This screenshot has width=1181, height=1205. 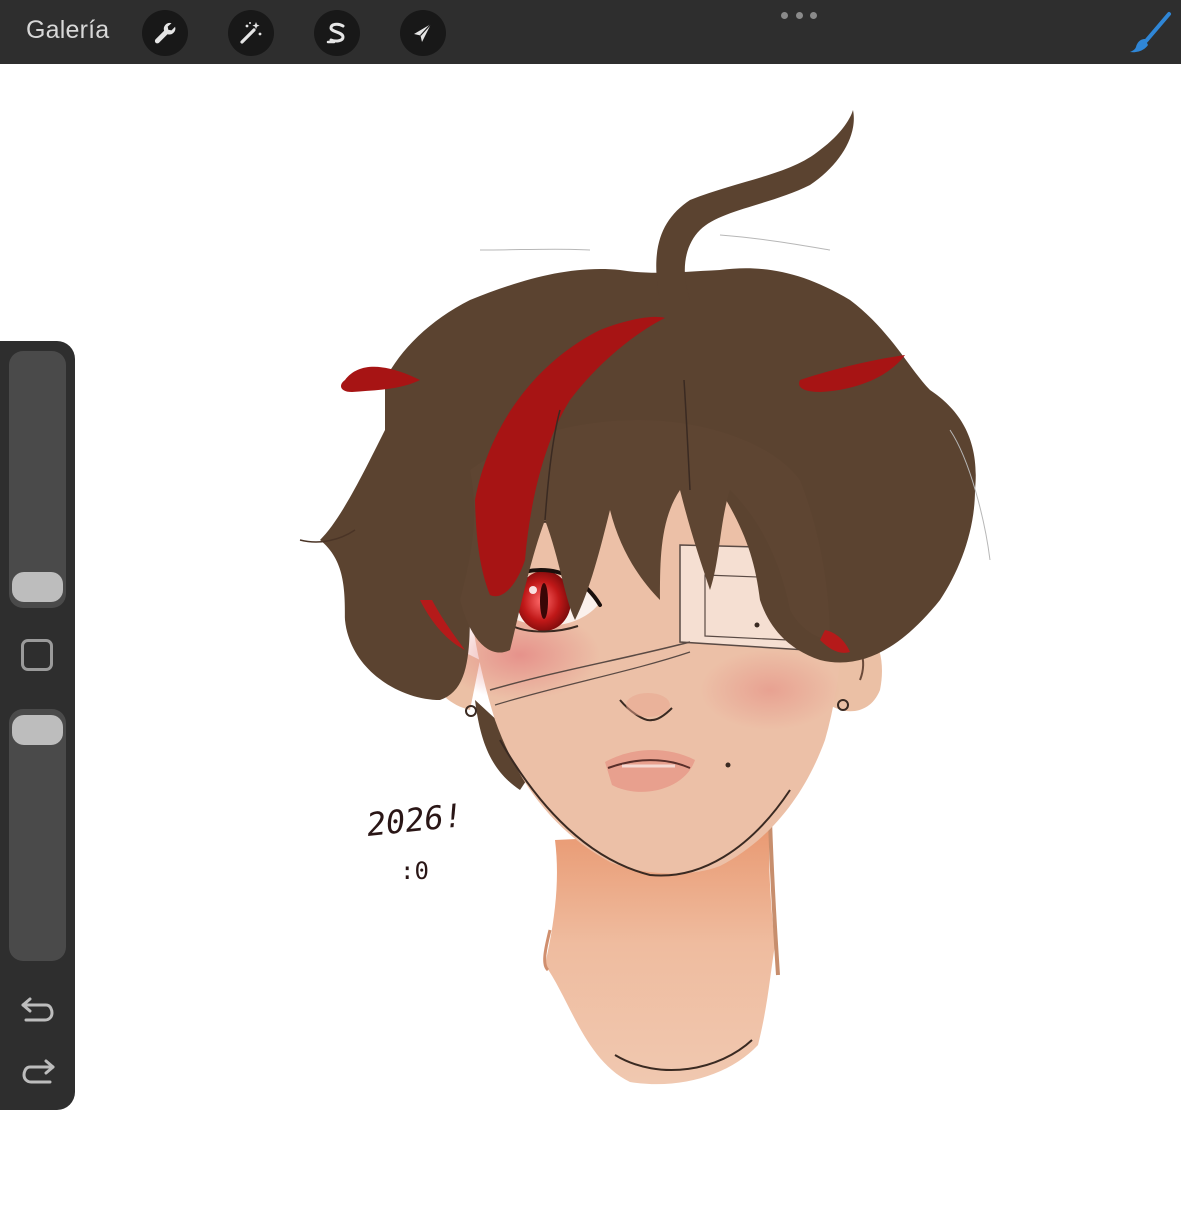 I want to click on undo-button, so click(x=38, y=1008).